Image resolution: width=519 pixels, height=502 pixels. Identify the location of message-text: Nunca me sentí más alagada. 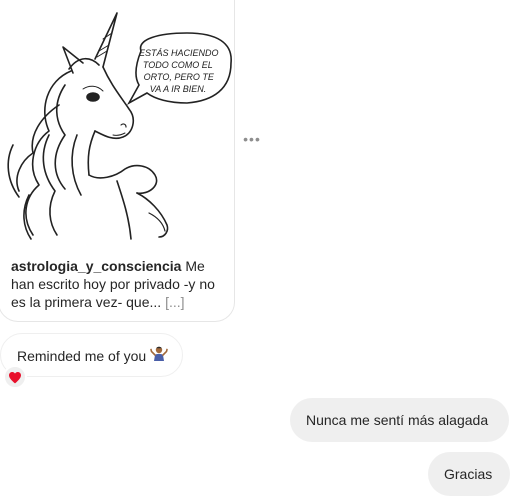
(397, 420).